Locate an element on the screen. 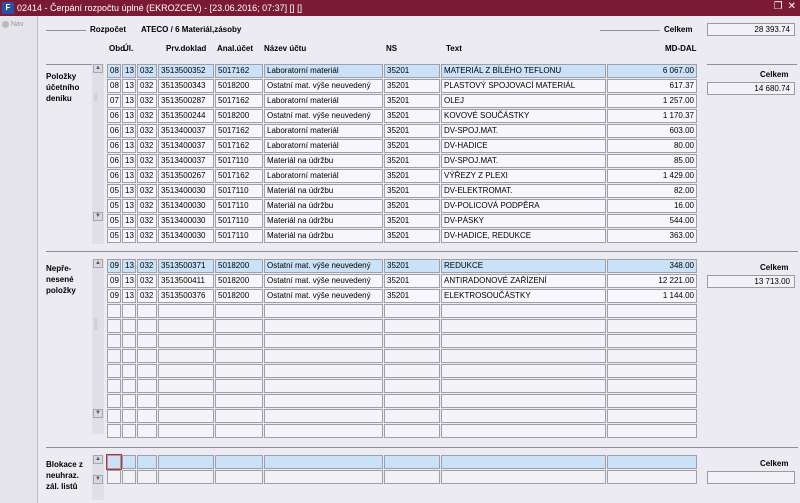 This screenshot has width=800, height=503. text-cell: DV-ELEKTROMAT. is located at coordinates (523, 191).